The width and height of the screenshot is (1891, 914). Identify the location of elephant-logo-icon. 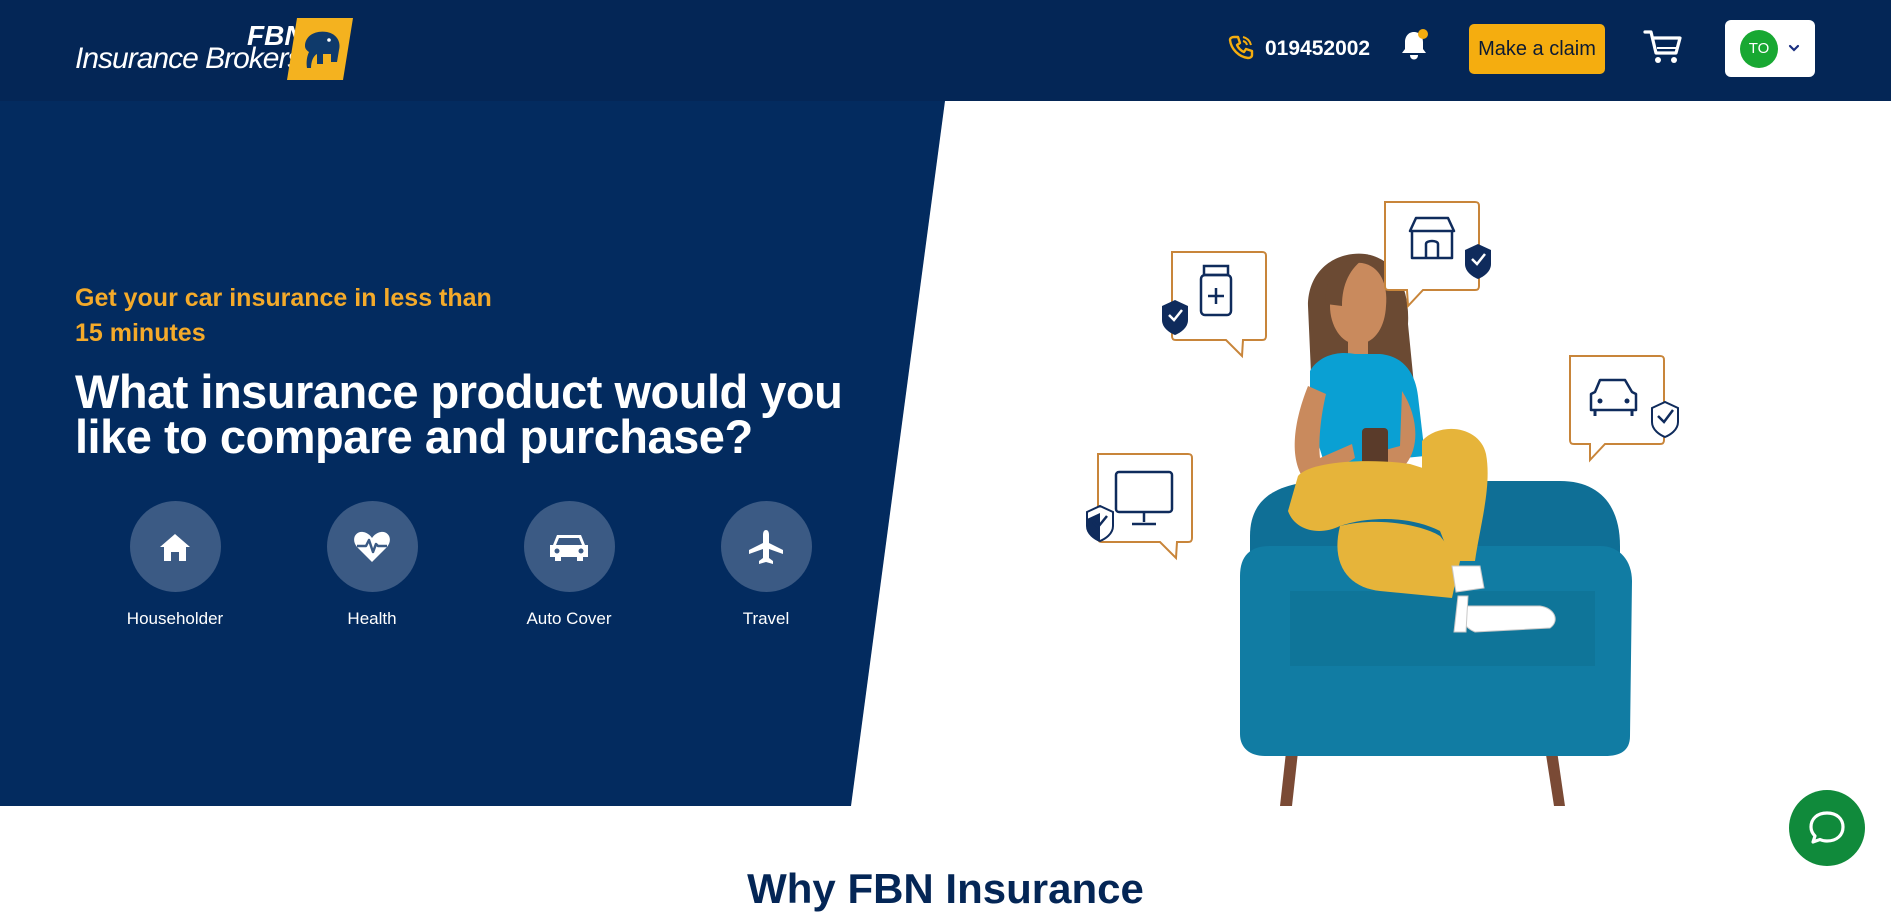
(320, 49).